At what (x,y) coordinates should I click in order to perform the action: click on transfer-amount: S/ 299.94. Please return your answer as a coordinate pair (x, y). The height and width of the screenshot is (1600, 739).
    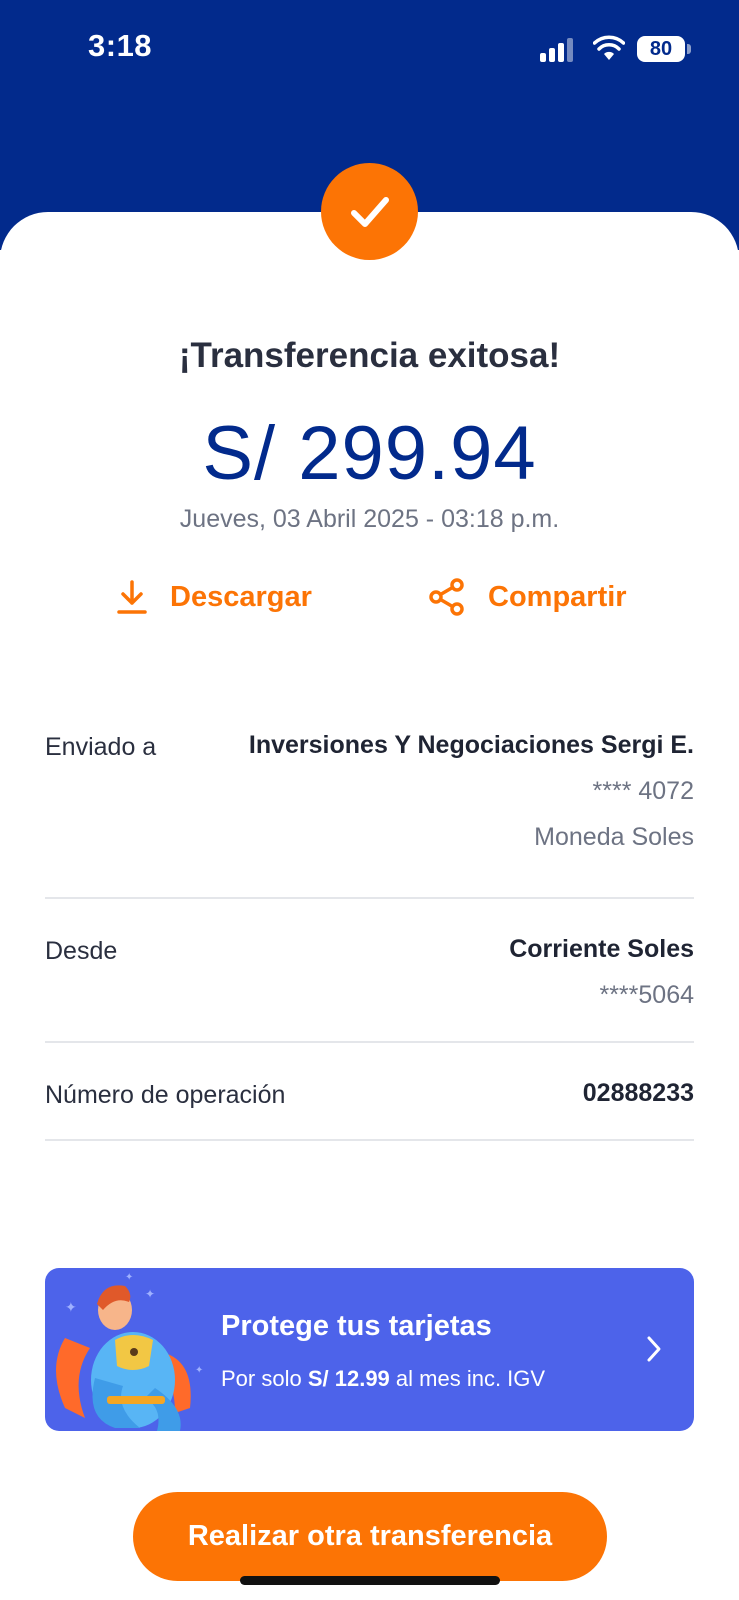
    Looking at the image, I should click on (369, 453).